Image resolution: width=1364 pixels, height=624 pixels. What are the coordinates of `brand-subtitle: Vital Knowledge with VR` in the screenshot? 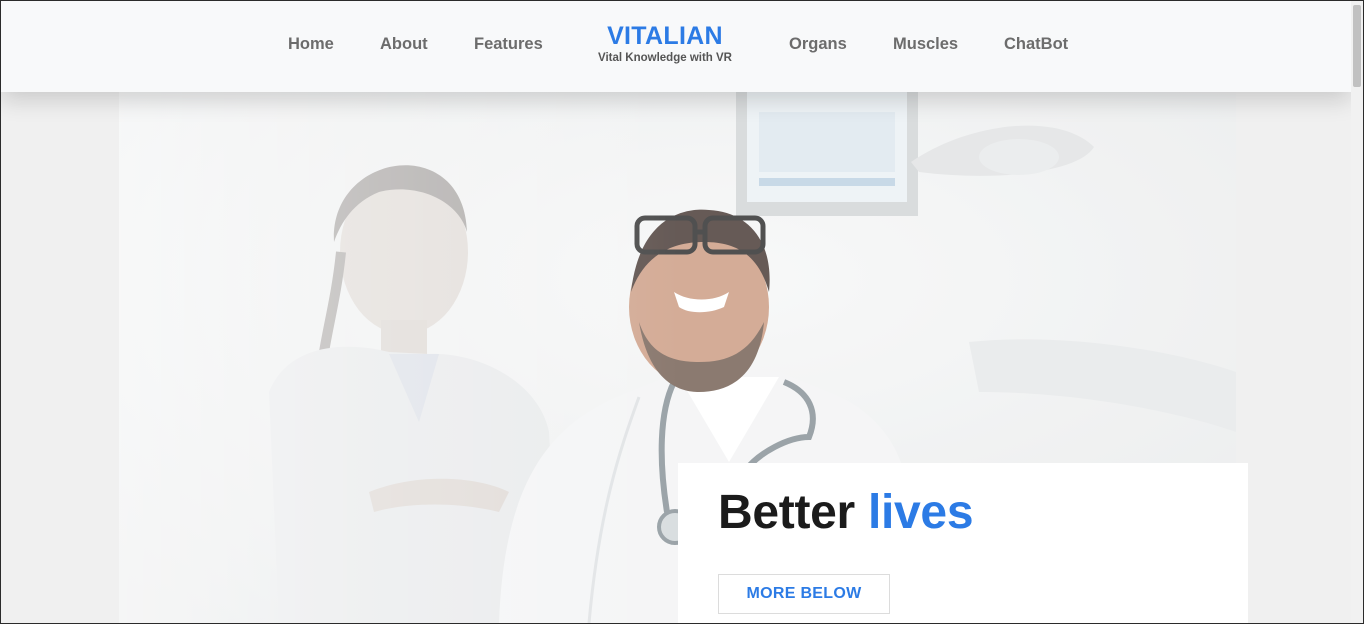 It's located at (665, 58).